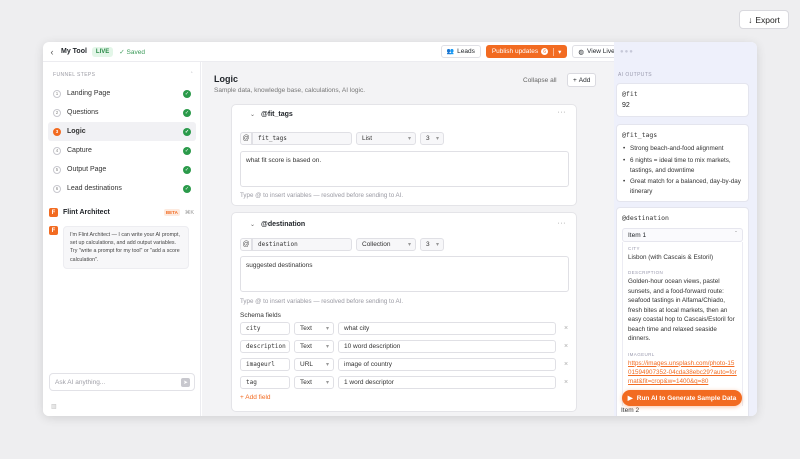  What do you see at coordinates (630, 410) in the screenshot?
I see `item-2-header: Item 2` at bounding box center [630, 410].